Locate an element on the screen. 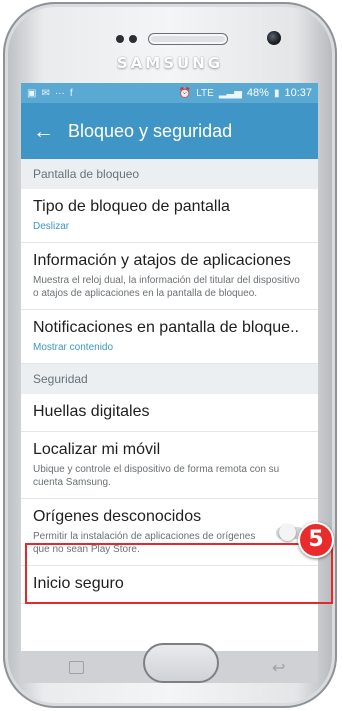 The height and width of the screenshot is (711, 342). alarm-icon: ⏰ is located at coordinates (185, 93).